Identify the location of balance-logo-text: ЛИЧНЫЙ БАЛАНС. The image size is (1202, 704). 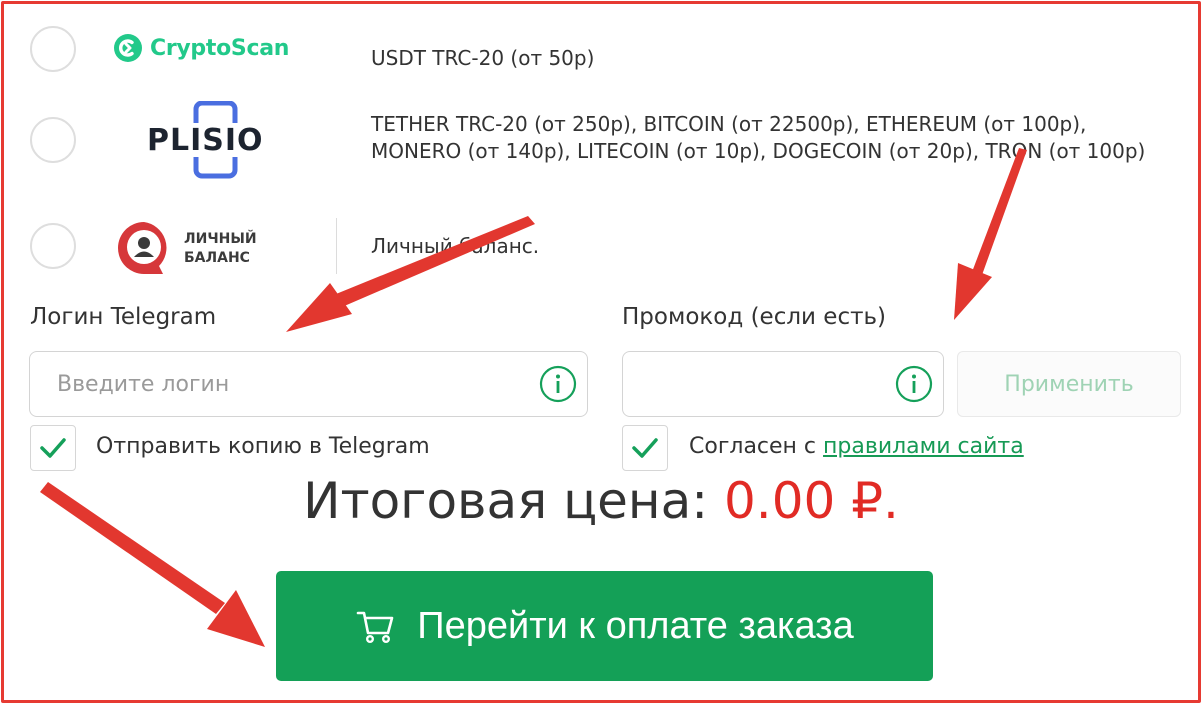
(220, 249).